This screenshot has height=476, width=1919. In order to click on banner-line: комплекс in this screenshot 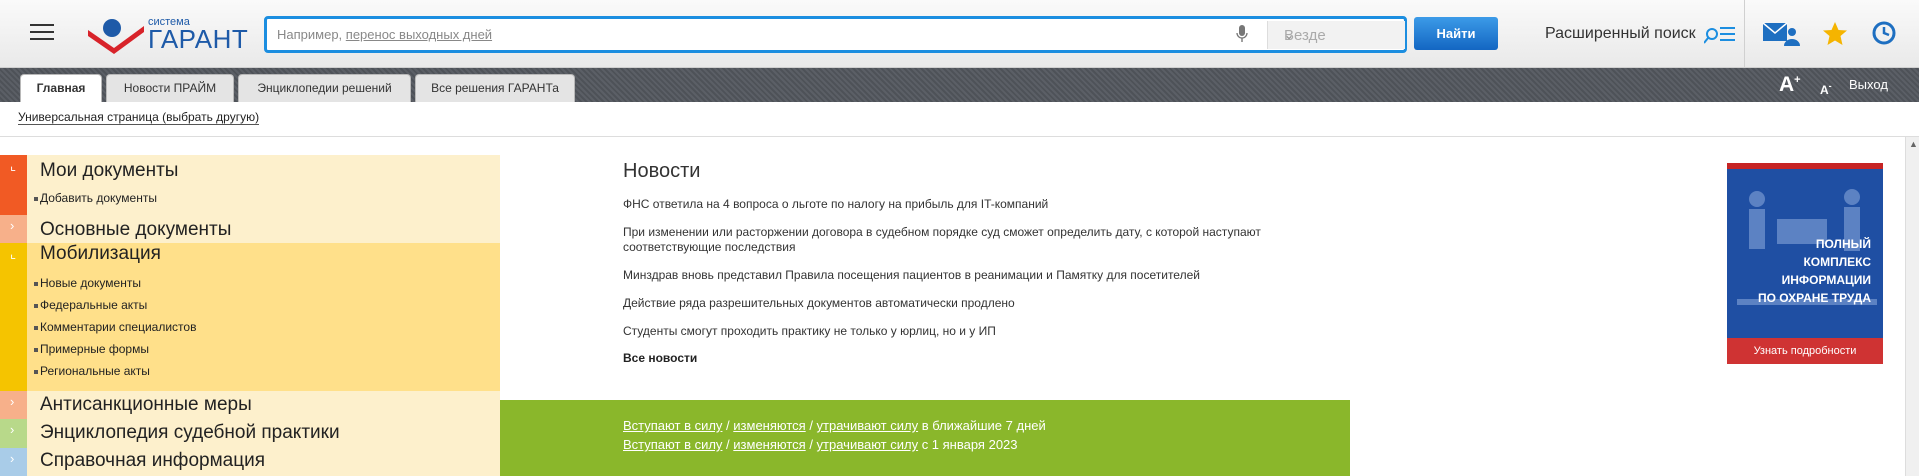, I will do `click(1837, 262)`.